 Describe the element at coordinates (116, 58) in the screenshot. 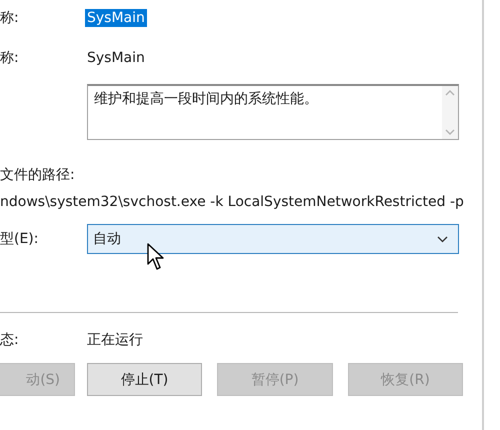

I see `display-name-value: SysMain` at that location.